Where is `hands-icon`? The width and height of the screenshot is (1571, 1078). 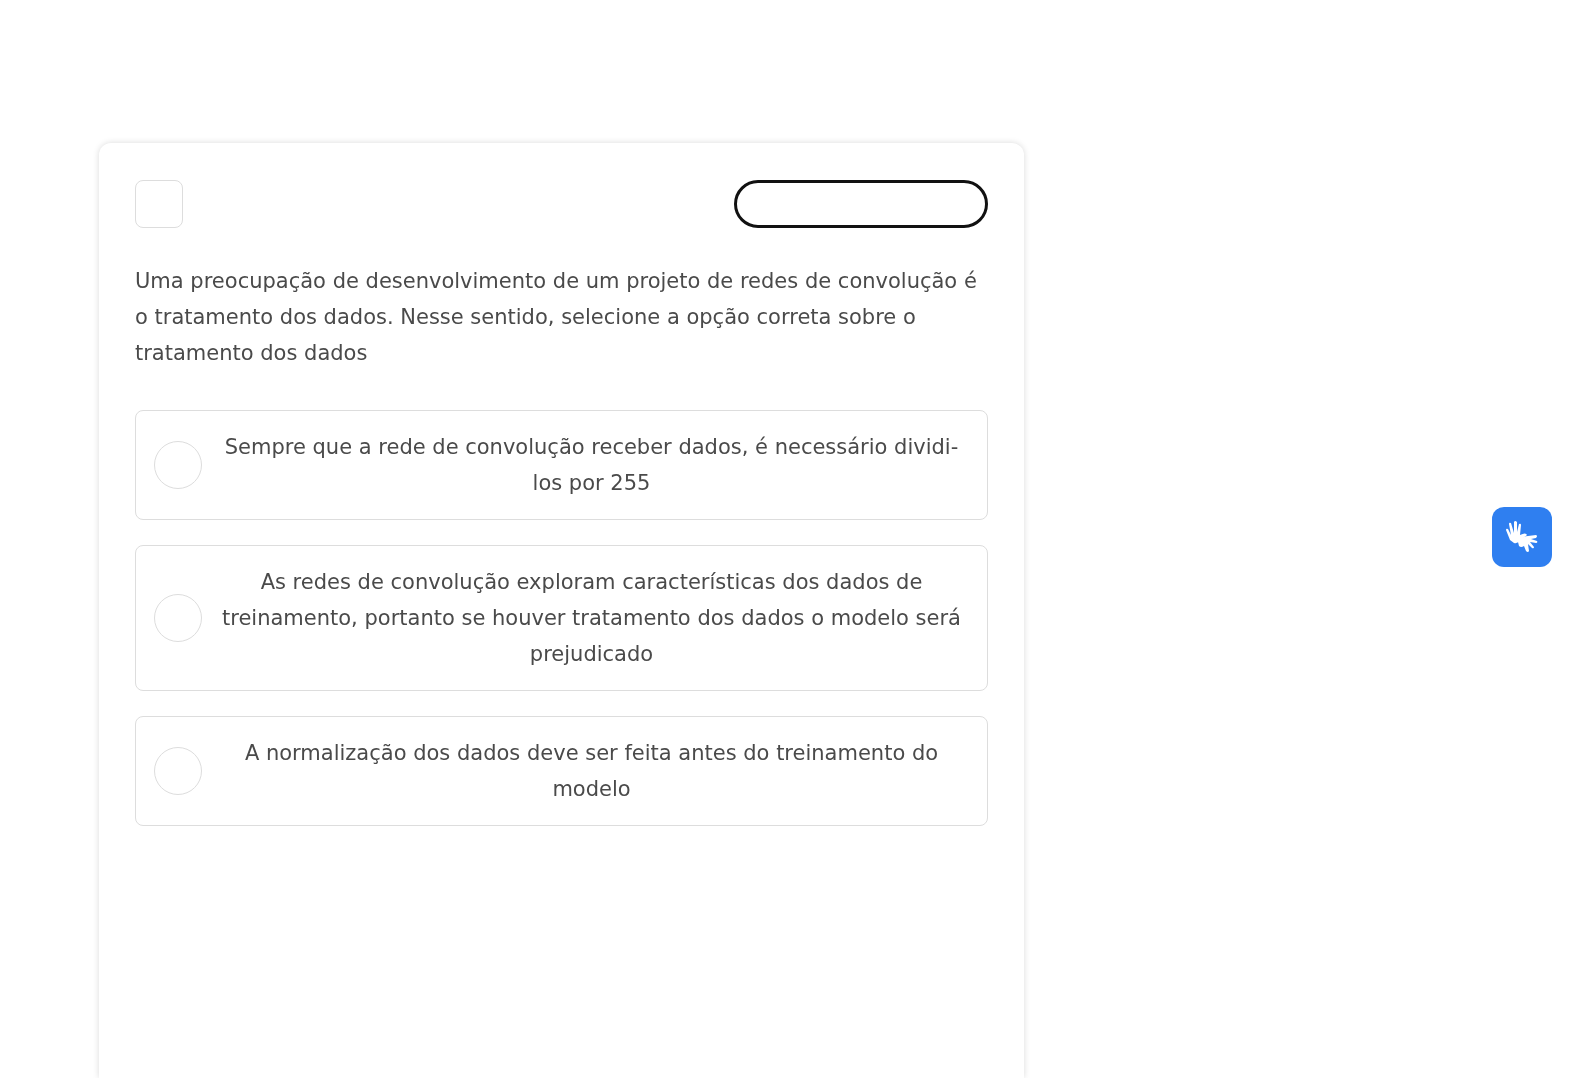 hands-icon is located at coordinates (1522, 537).